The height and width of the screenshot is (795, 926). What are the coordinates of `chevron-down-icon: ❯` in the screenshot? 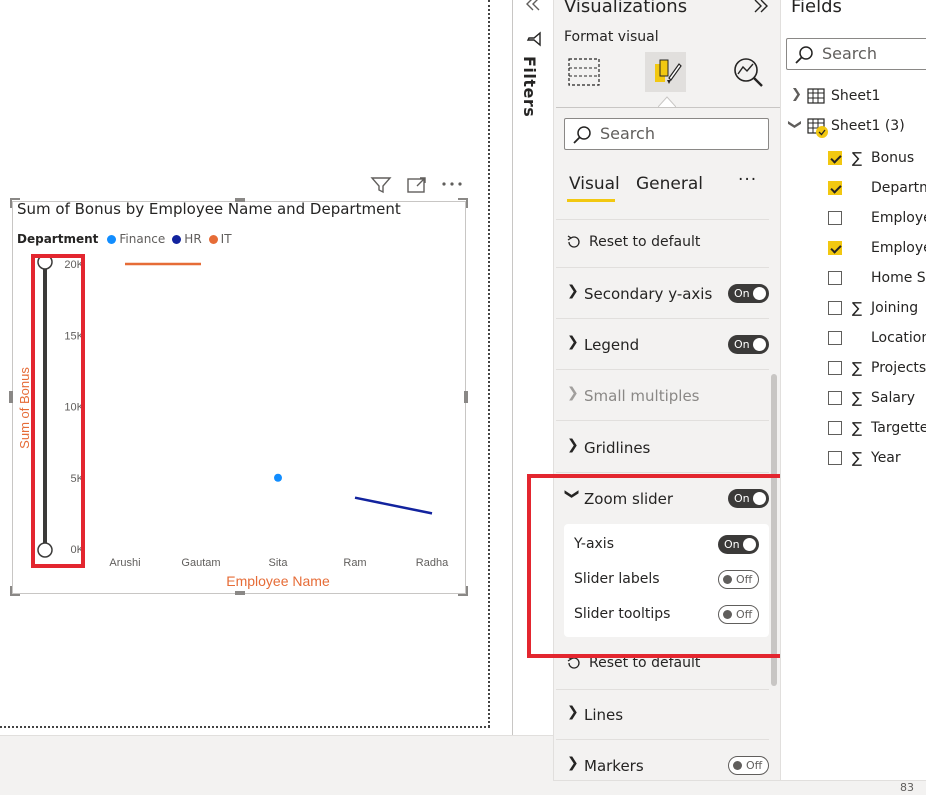 It's located at (794, 124).